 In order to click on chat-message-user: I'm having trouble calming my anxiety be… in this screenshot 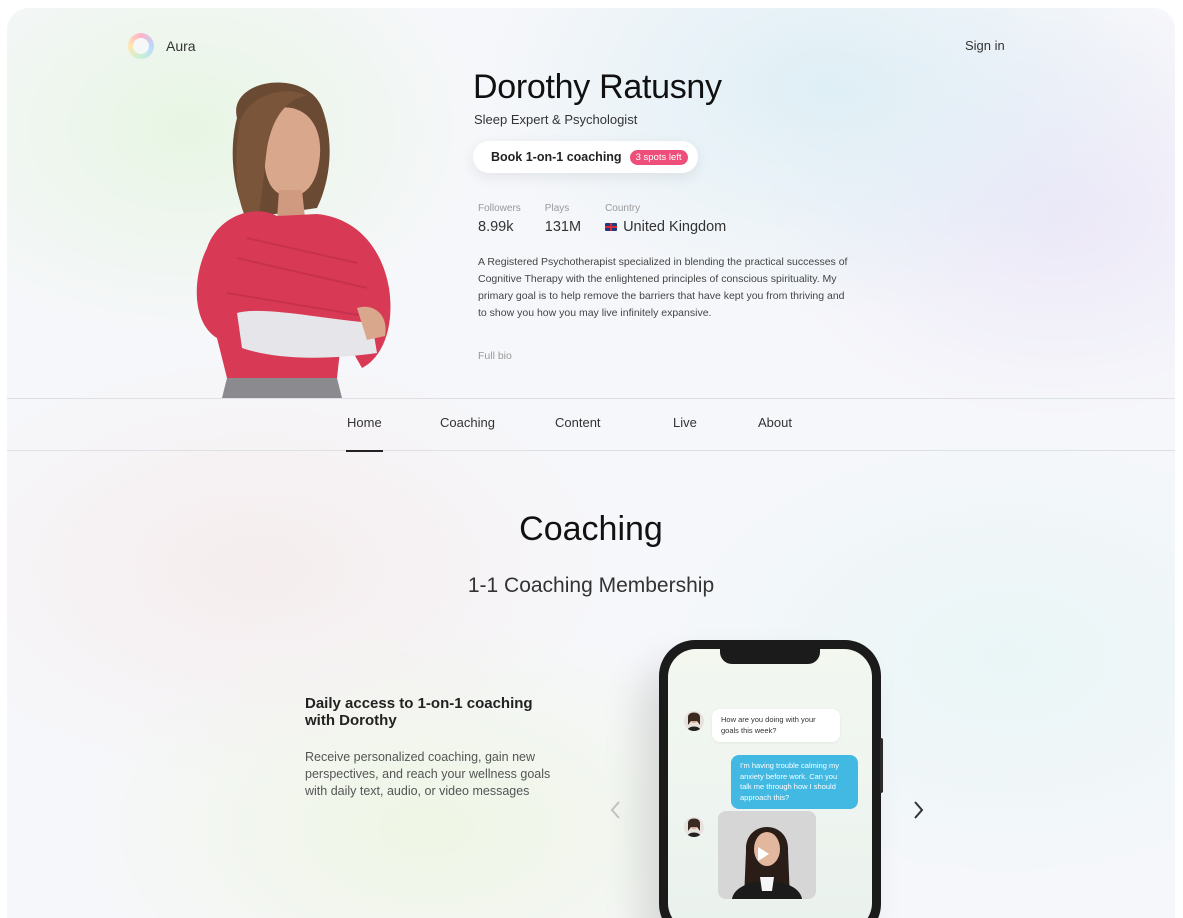, I will do `click(794, 782)`.